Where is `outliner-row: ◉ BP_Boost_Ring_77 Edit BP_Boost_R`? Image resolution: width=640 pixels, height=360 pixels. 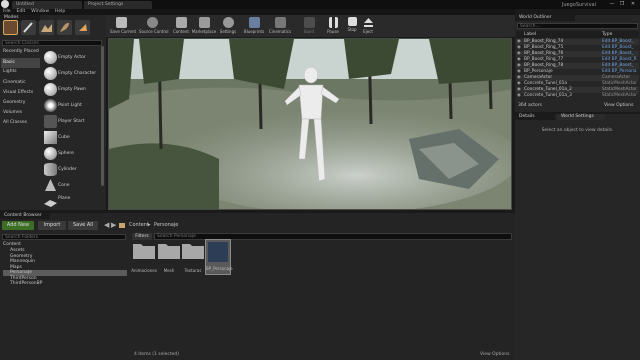
outliner-row: ◉ BP_Boost_Ring_77 Edit BP_Boost_R is located at coordinates (577, 60).